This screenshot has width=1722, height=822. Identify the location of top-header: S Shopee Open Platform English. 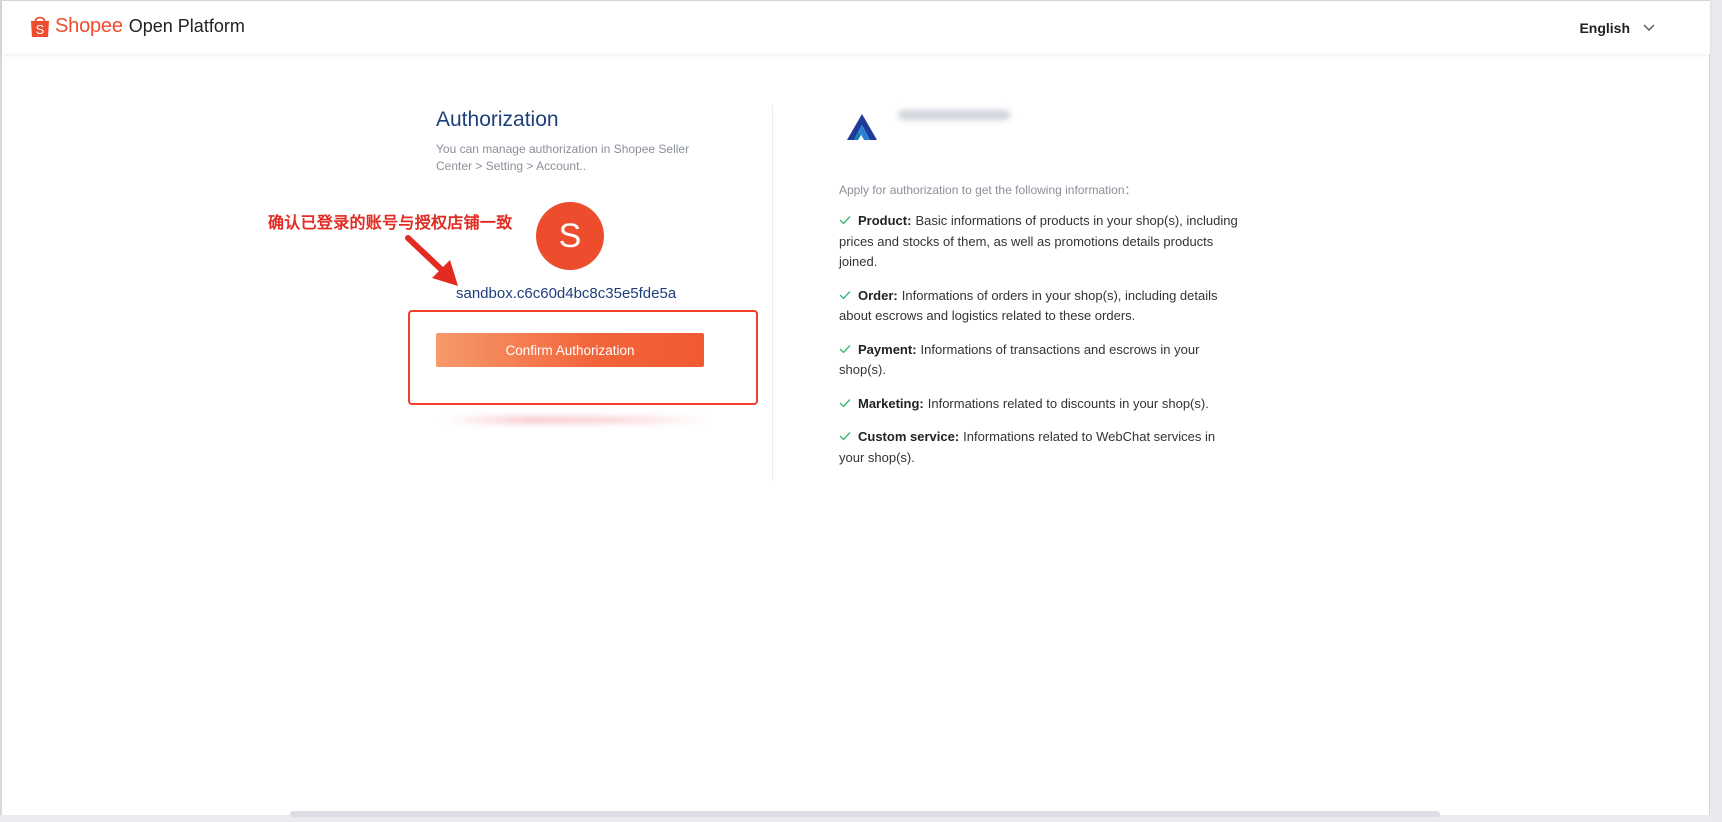
(856, 27).